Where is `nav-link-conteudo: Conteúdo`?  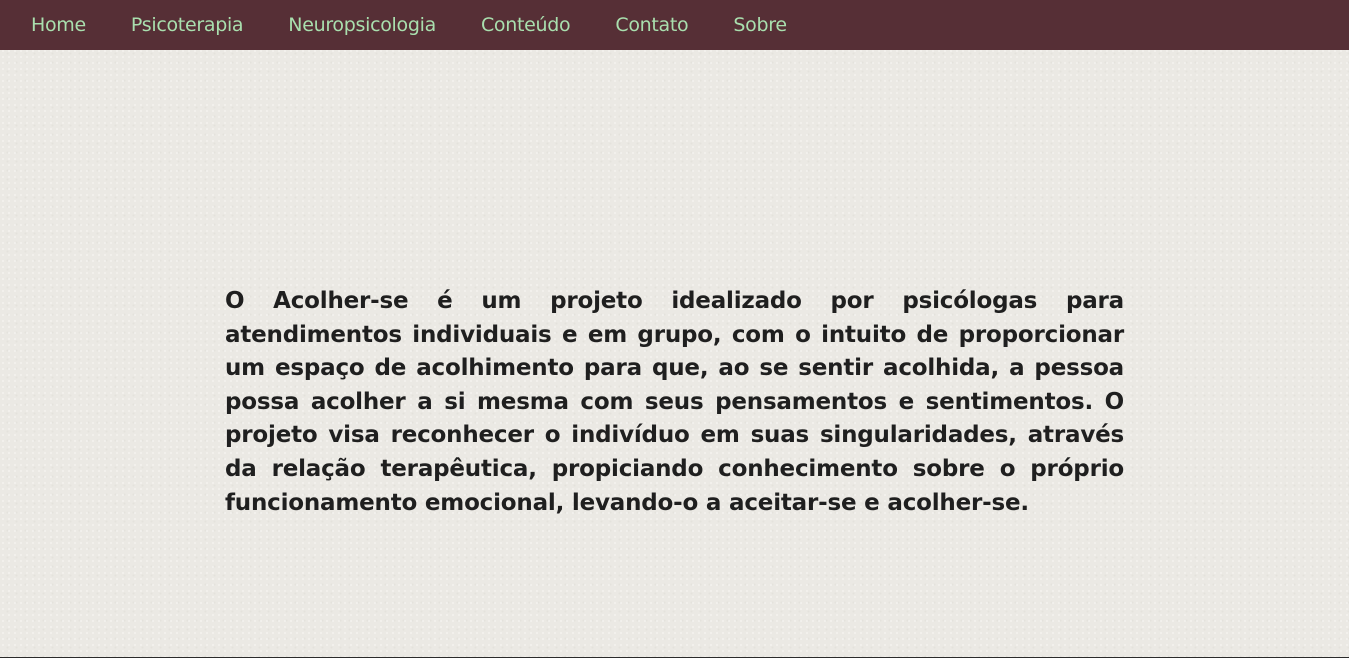
nav-link-conteudo: Conteúdo is located at coordinates (526, 25).